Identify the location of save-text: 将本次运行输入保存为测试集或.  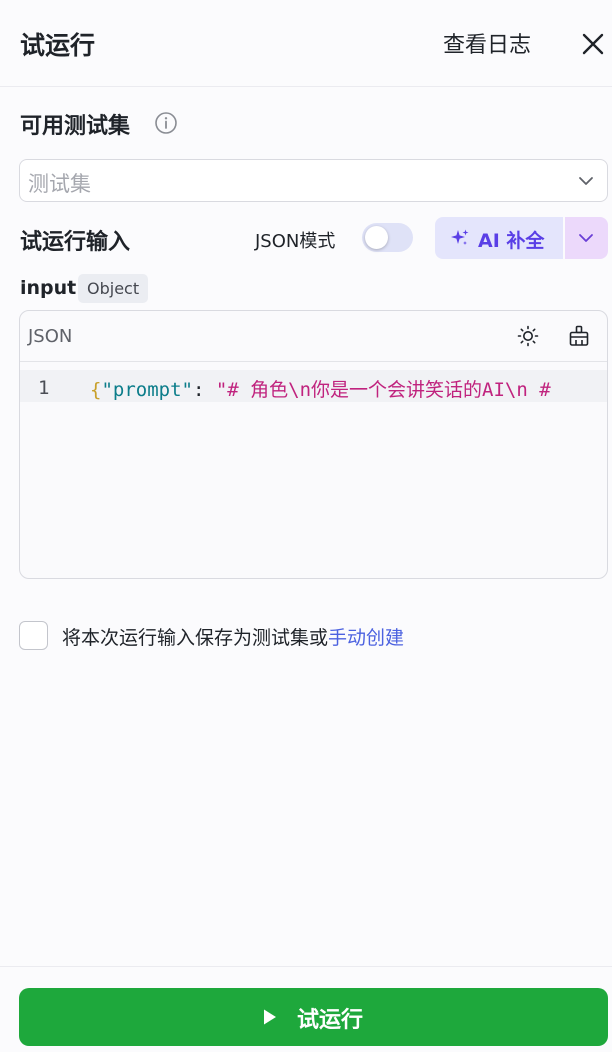
(195, 638).